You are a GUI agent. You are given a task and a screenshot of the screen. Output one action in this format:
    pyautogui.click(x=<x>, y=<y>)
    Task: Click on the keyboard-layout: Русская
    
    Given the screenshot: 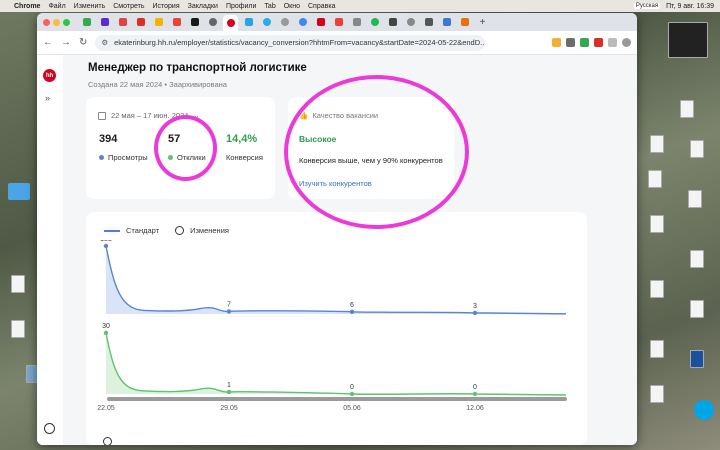 What is the action you would take?
    pyautogui.click(x=647, y=6)
    